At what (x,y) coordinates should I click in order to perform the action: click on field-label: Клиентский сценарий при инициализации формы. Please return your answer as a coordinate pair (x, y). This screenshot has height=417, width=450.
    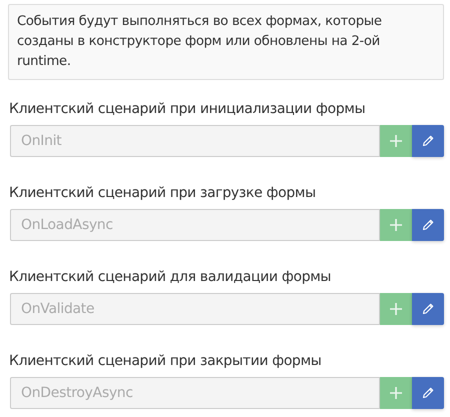
    Looking at the image, I should click on (187, 109).